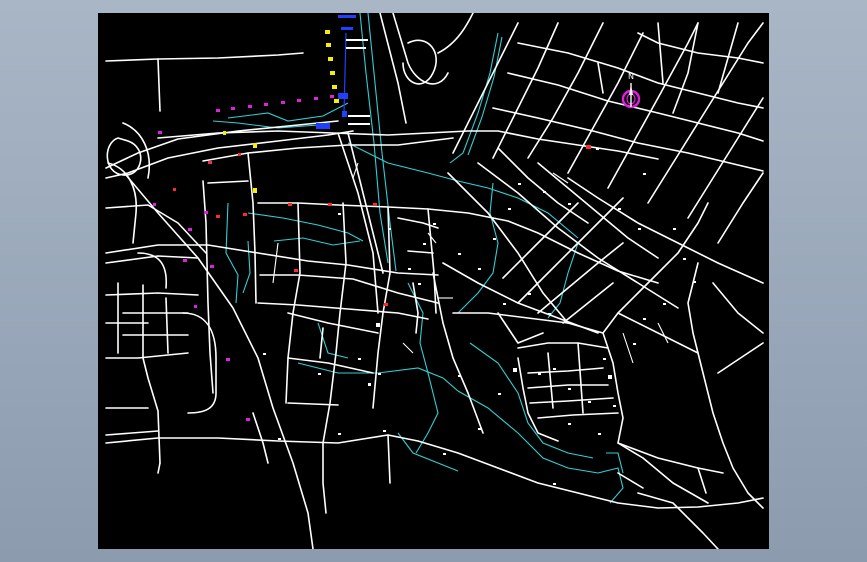 Image resolution: width=867 pixels, height=562 pixels. What do you see at coordinates (243, 258) in the screenshot?
I see `magenta-markers` at bounding box center [243, 258].